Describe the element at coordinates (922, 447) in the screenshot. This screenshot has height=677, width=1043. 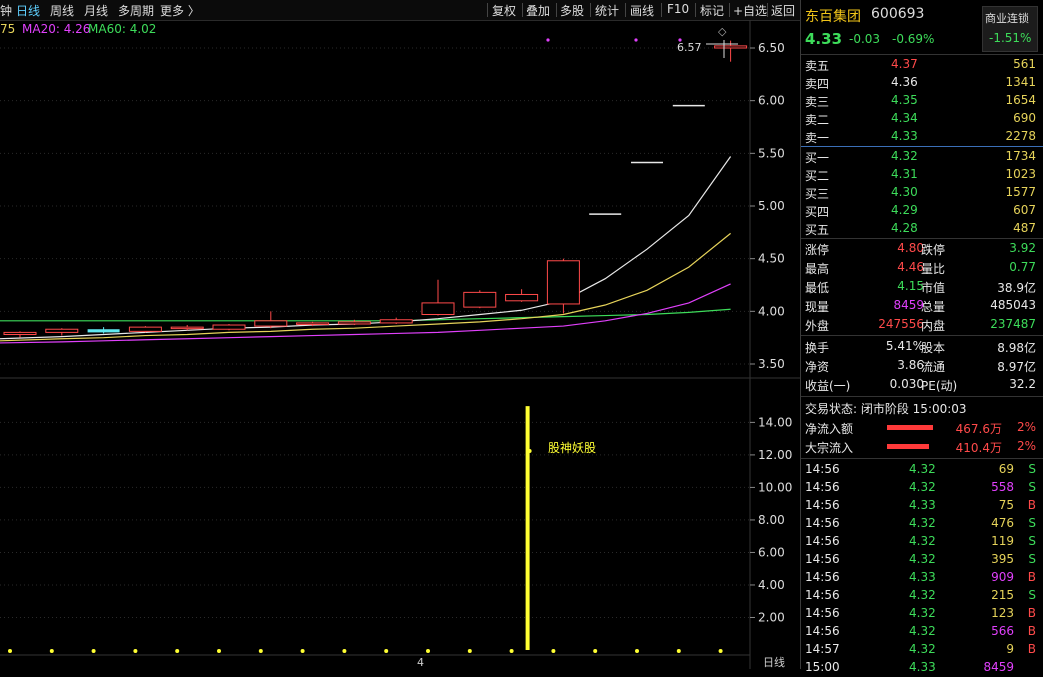
I see `fund-flow-row: 大宗流入 410.4万 2%` at that location.